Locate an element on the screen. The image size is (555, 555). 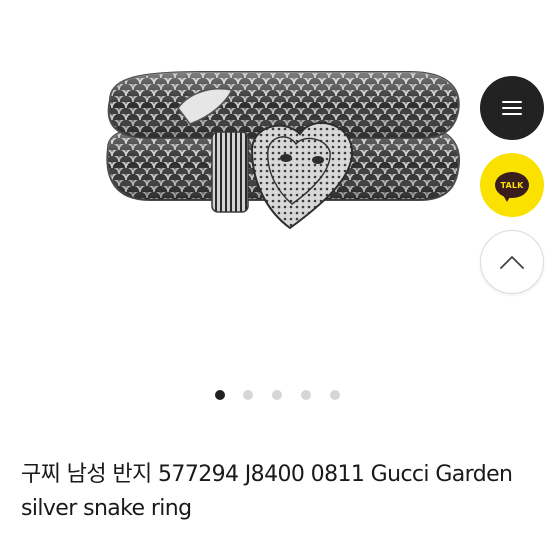
menu-button is located at coordinates (512, 108).